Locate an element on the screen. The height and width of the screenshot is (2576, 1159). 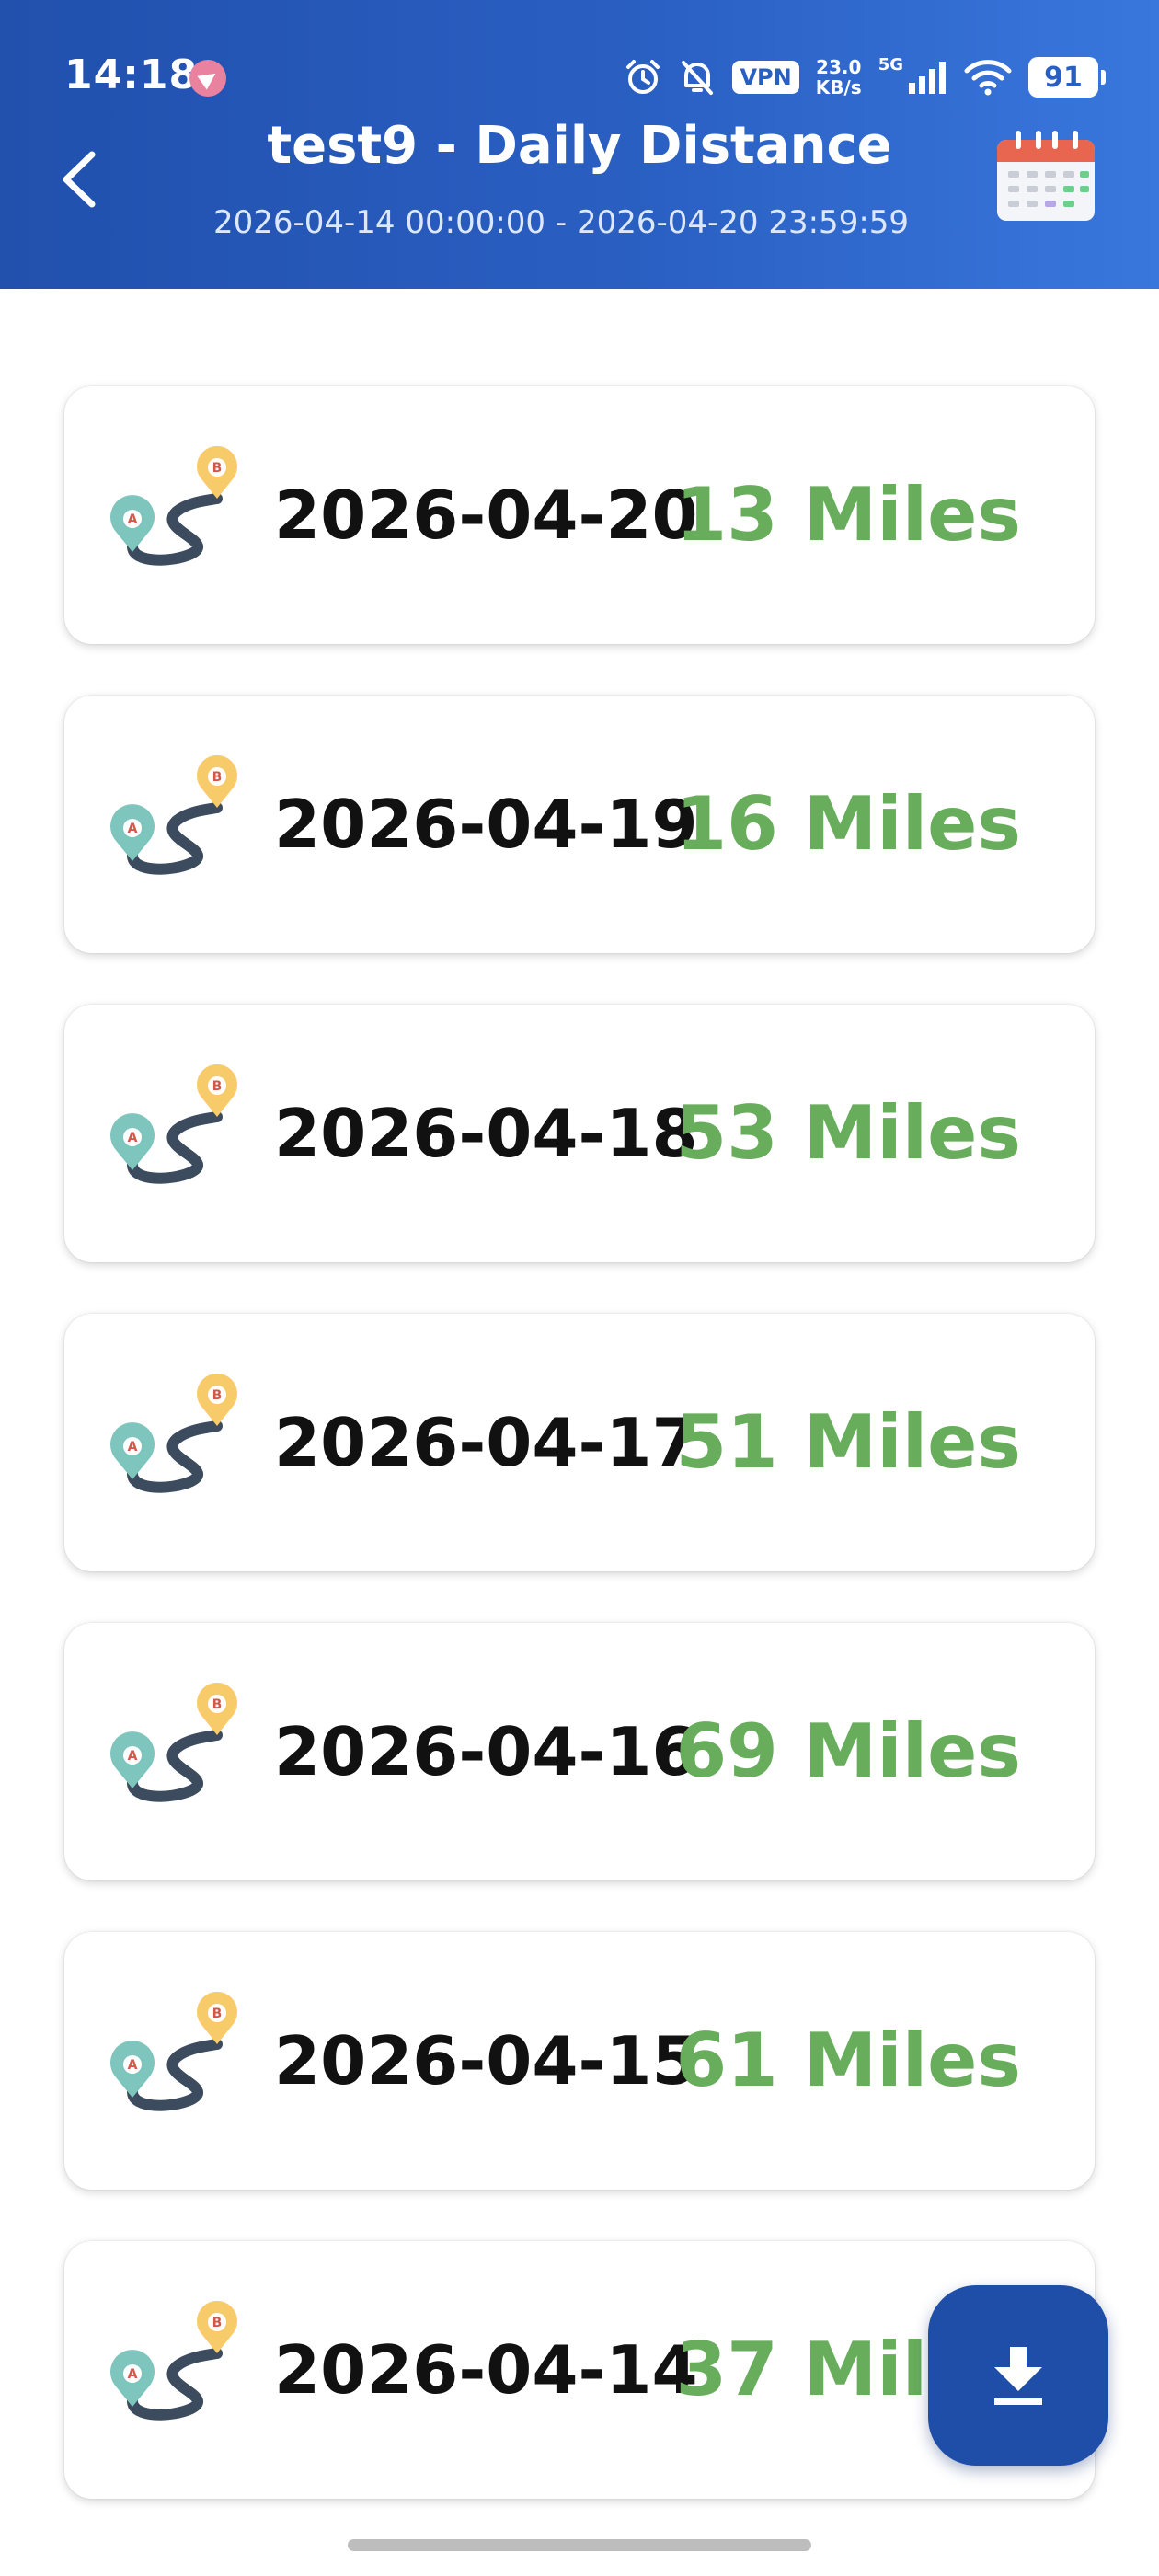
status-icons: VPN 23.0 KB/s 5G 91 is located at coordinates (865, 77).